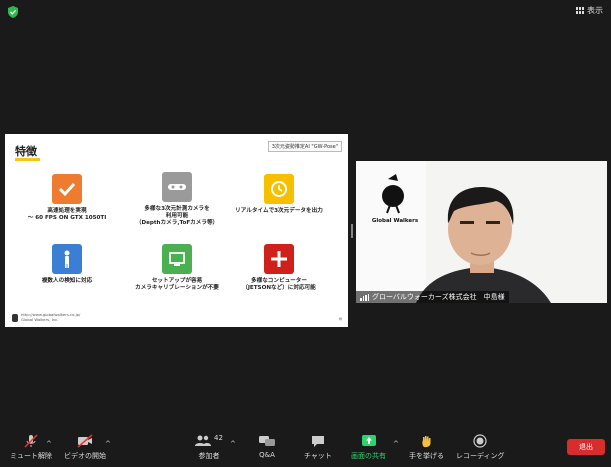  What do you see at coordinates (209, 441) in the screenshot?
I see `participants-icon: 42` at bounding box center [209, 441].